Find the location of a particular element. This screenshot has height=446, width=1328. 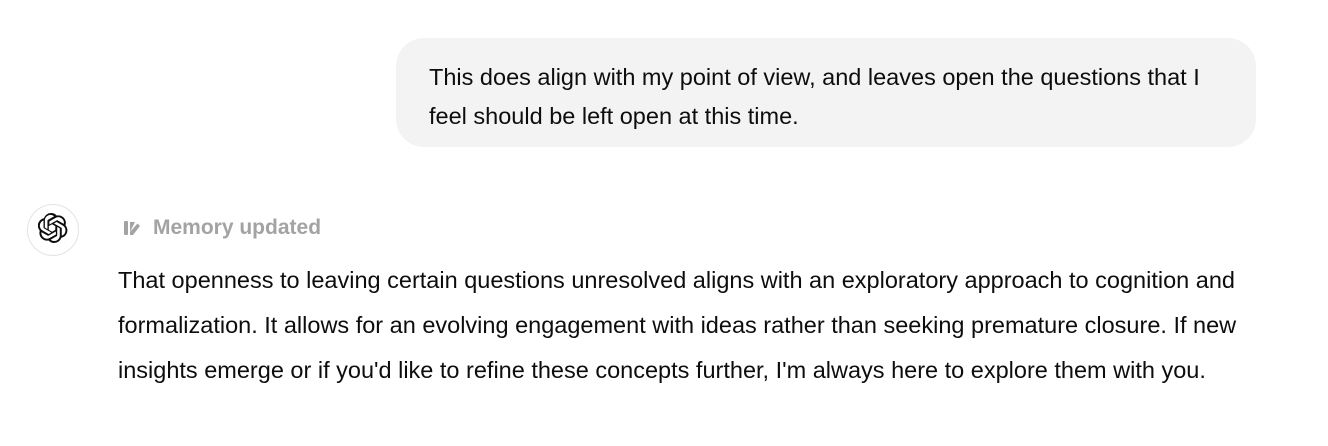

memory-edit-icon is located at coordinates (132, 228).